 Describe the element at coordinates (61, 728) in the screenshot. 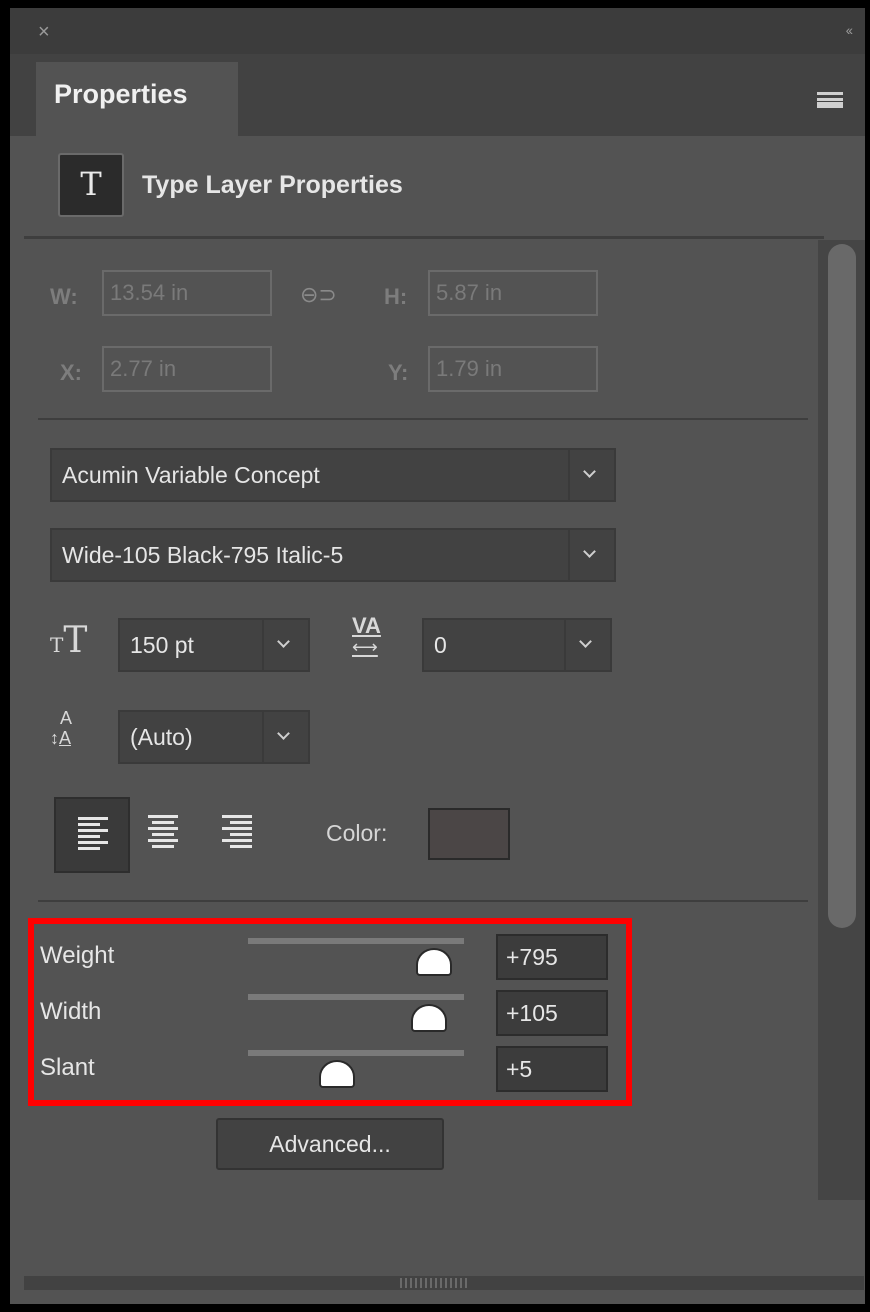

I see `leading-icon: A ↕A` at that location.